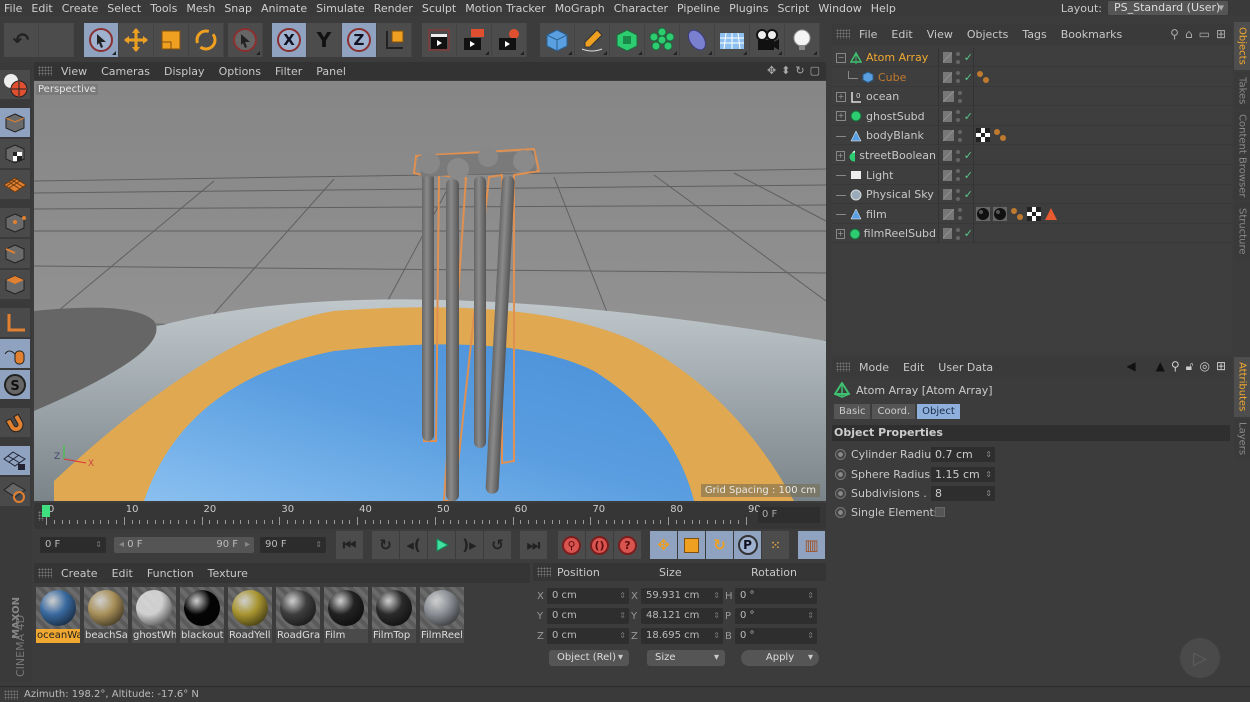  What do you see at coordinates (682, 596) in the screenshot?
I see `size-x-field: 59.931 cm` at bounding box center [682, 596].